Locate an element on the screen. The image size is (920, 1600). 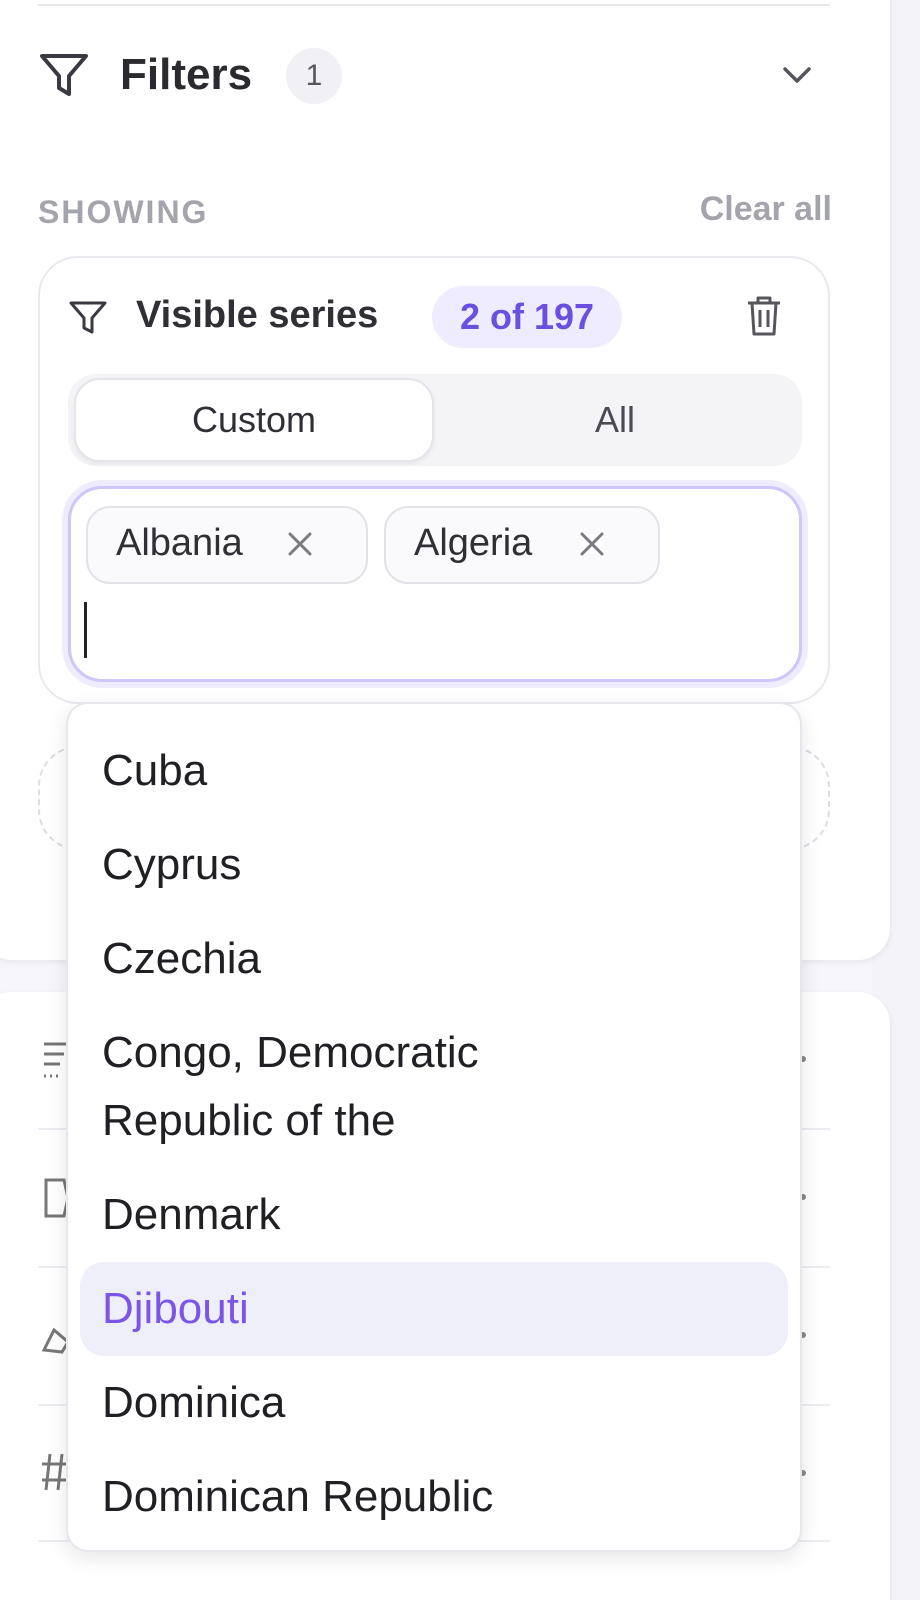
segment-custom: Custom is located at coordinates (254, 420).